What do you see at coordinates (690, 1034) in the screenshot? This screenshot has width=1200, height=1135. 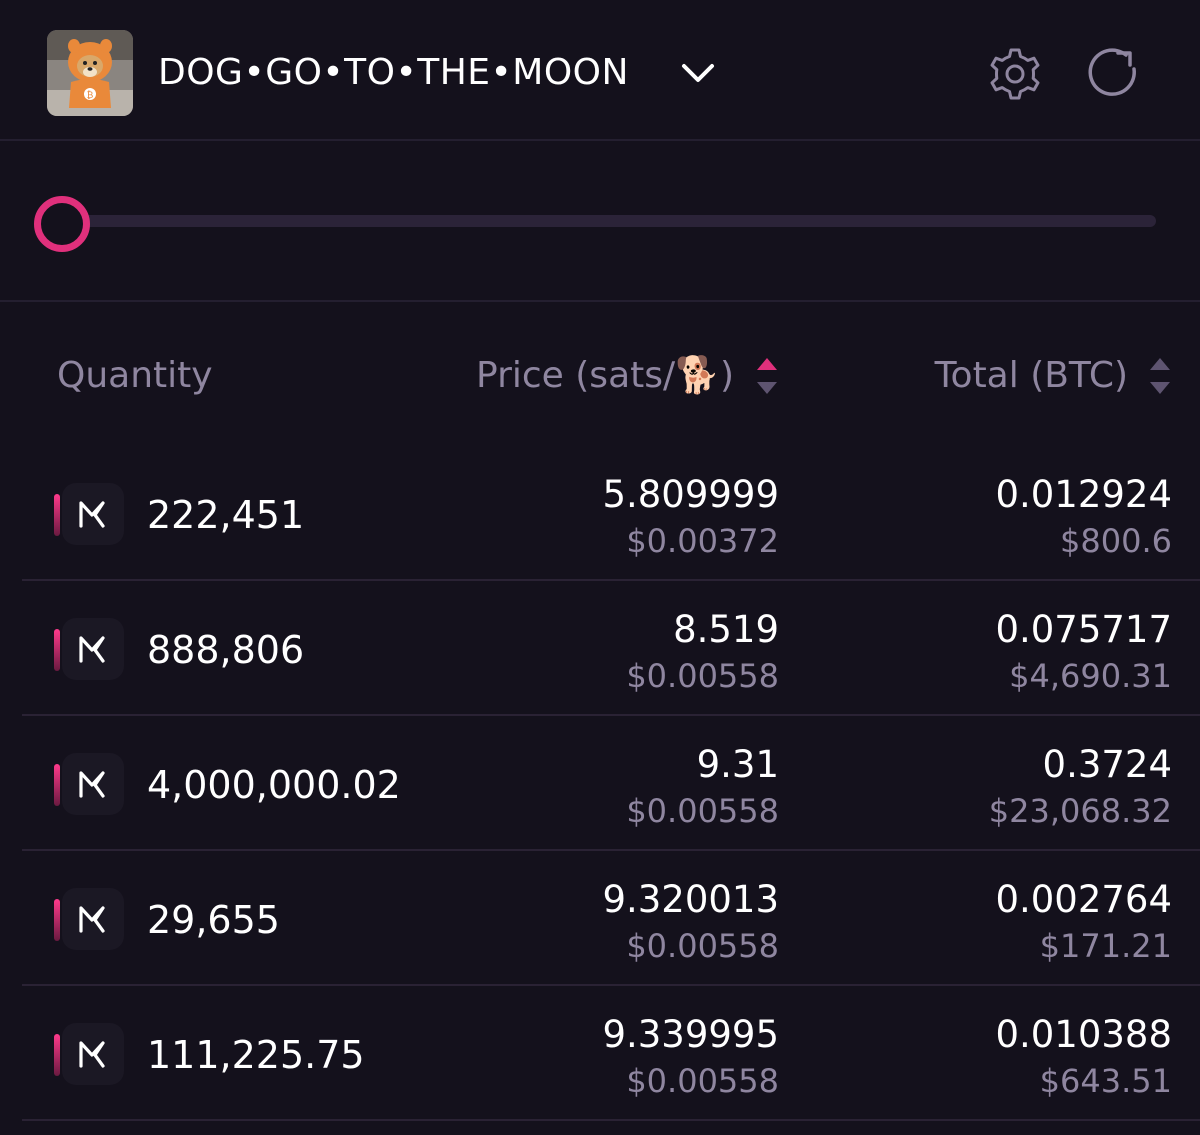 I see `row-price-sats: 9.339995` at bounding box center [690, 1034].